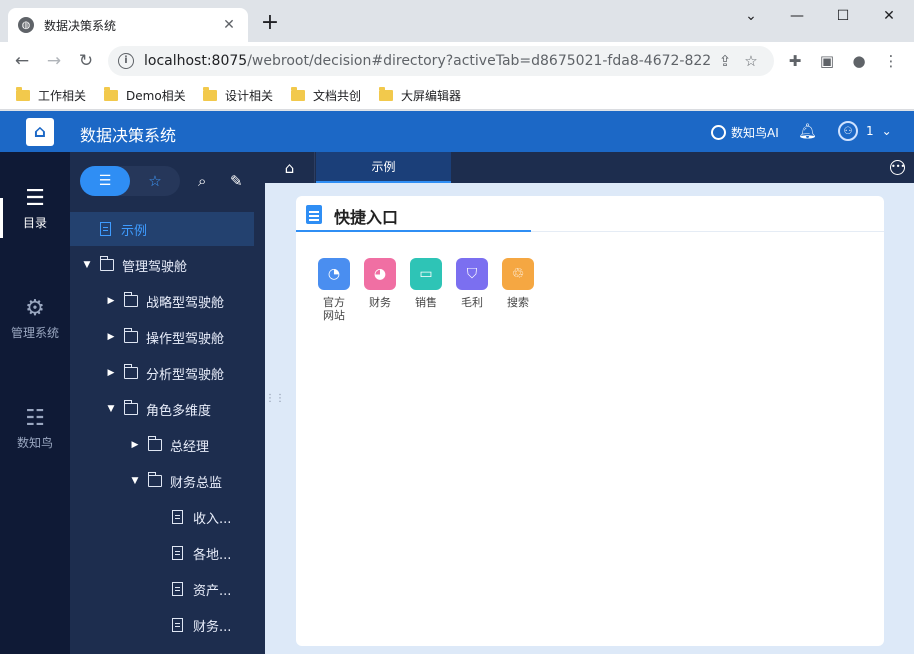 The width and height of the screenshot is (914, 654). I want to click on shortcut-label: 官方网站, so click(334, 309).